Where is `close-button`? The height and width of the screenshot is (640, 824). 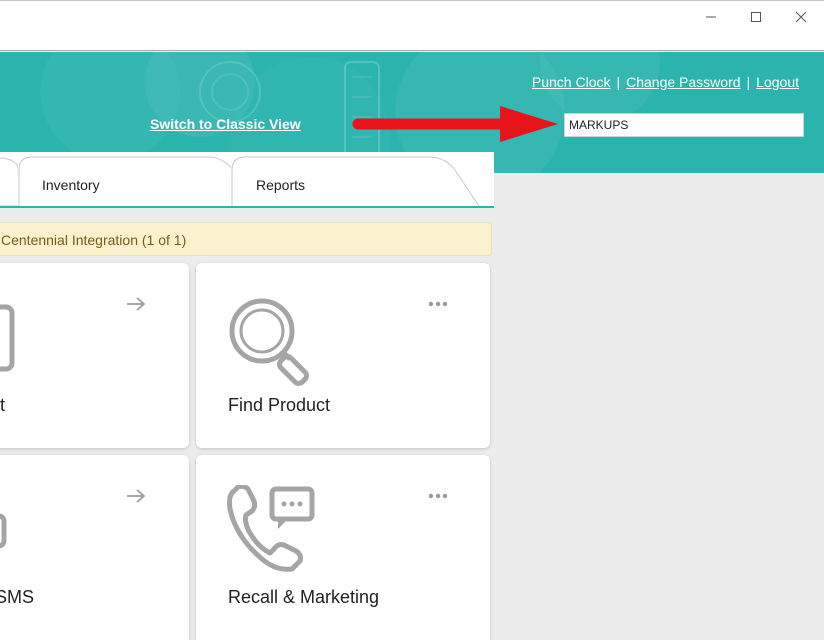 close-button is located at coordinates (801, 17).